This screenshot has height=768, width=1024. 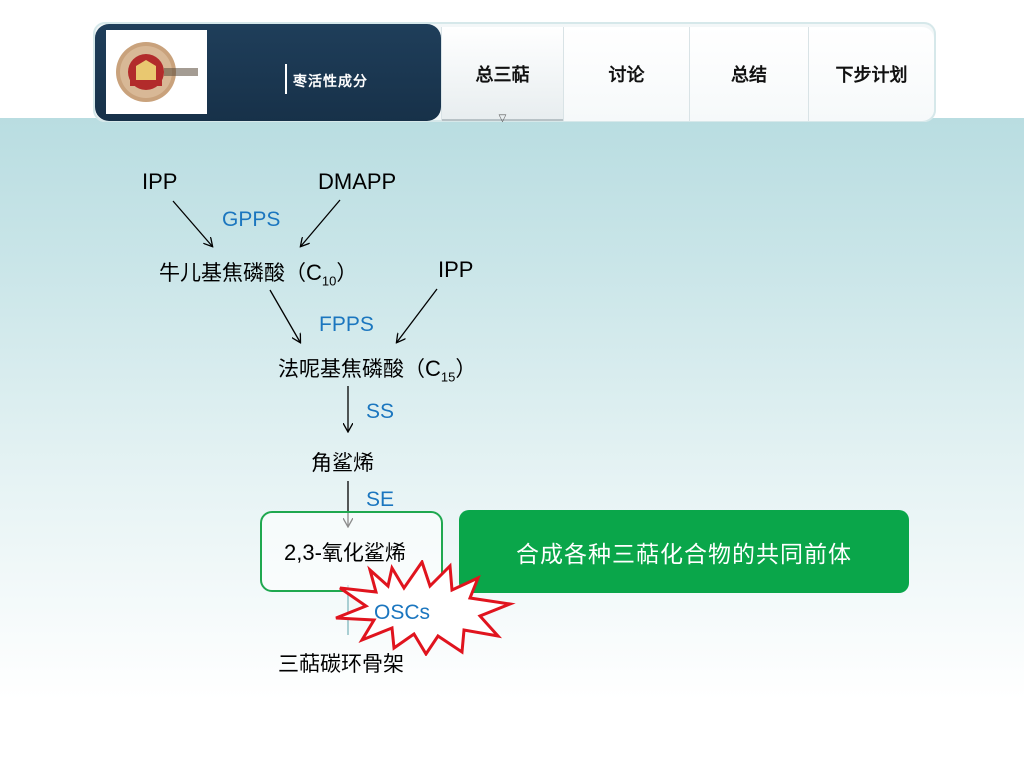 What do you see at coordinates (346, 324) in the screenshot?
I see `enzyme-fpps: FPPS` at bounding box center [346, 324].